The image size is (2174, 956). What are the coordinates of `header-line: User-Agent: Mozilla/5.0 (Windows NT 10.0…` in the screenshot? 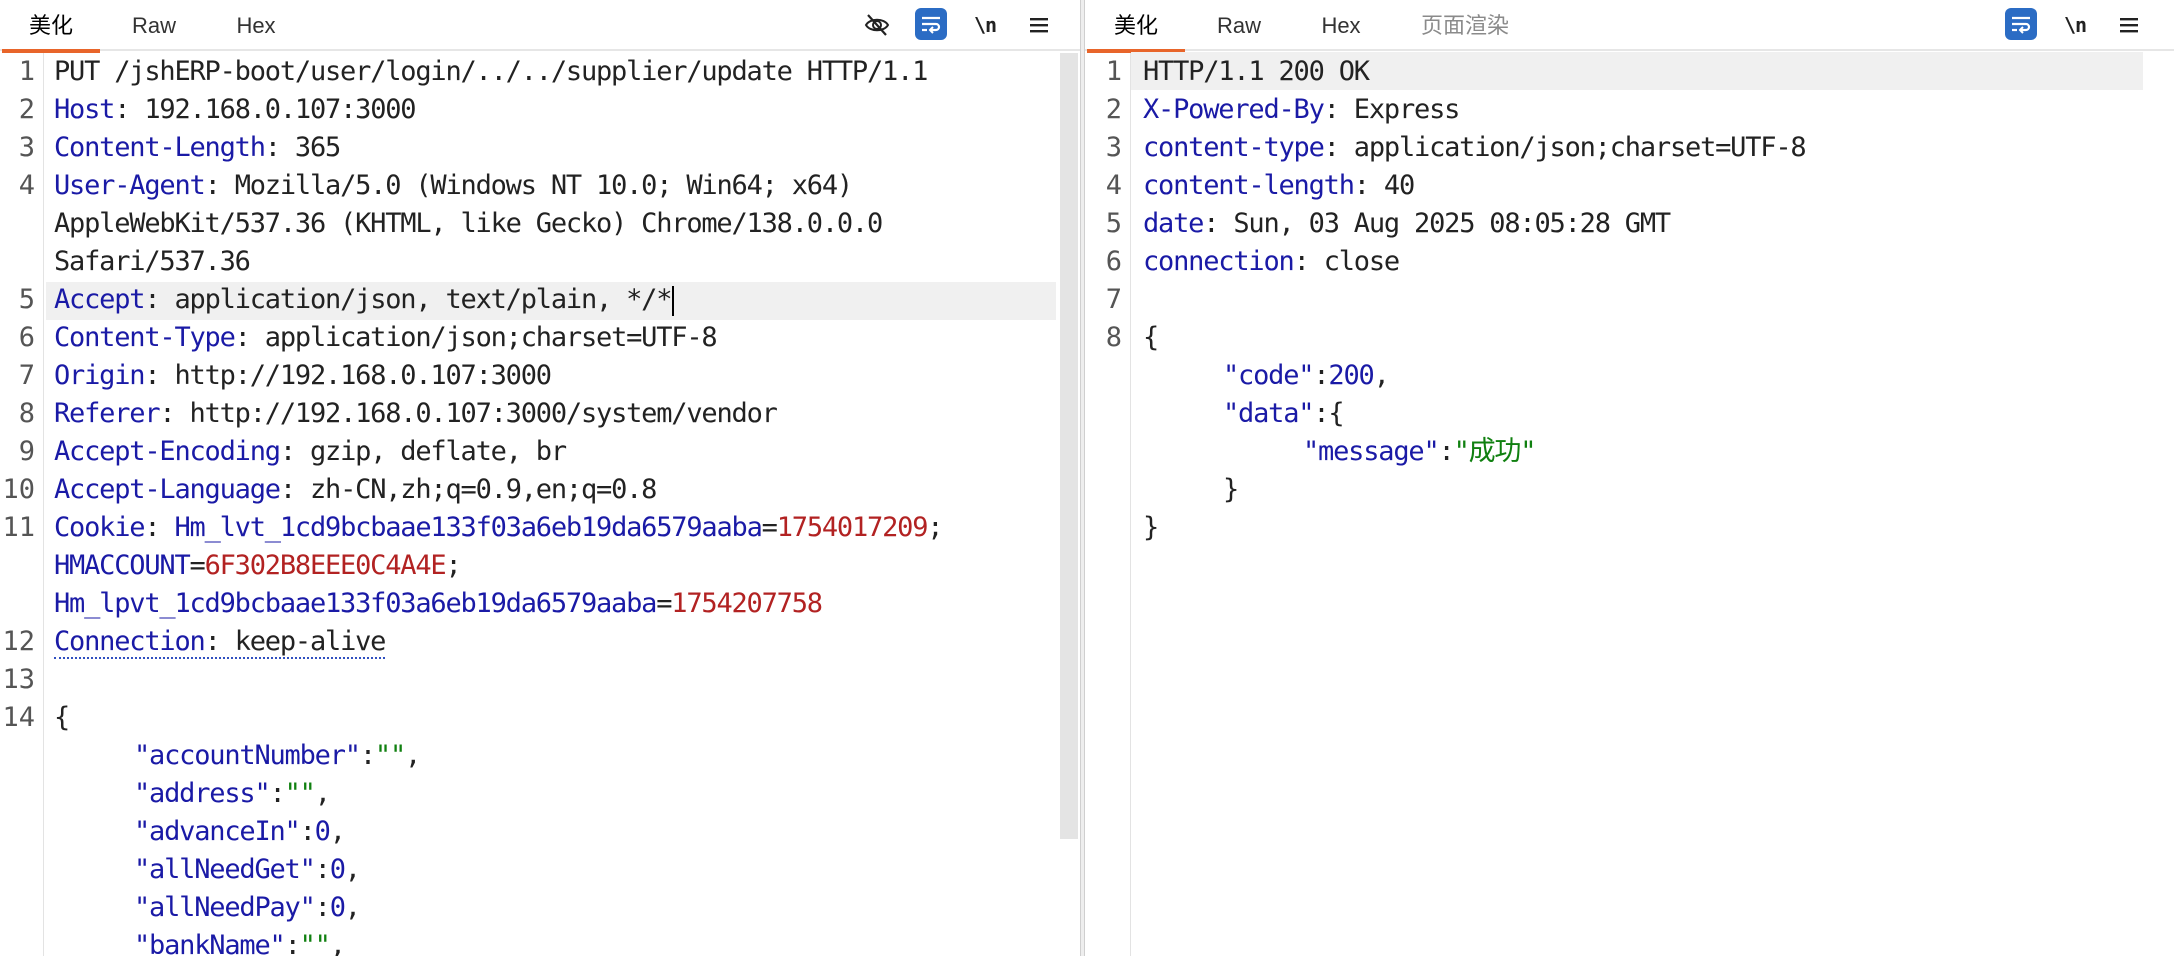 It's located at (453, 185).